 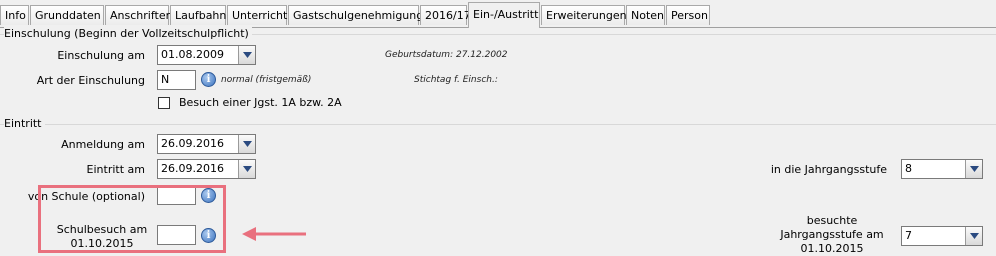 I want to click on art-description: normal (fristgemäß), so click(x=266, y=80).